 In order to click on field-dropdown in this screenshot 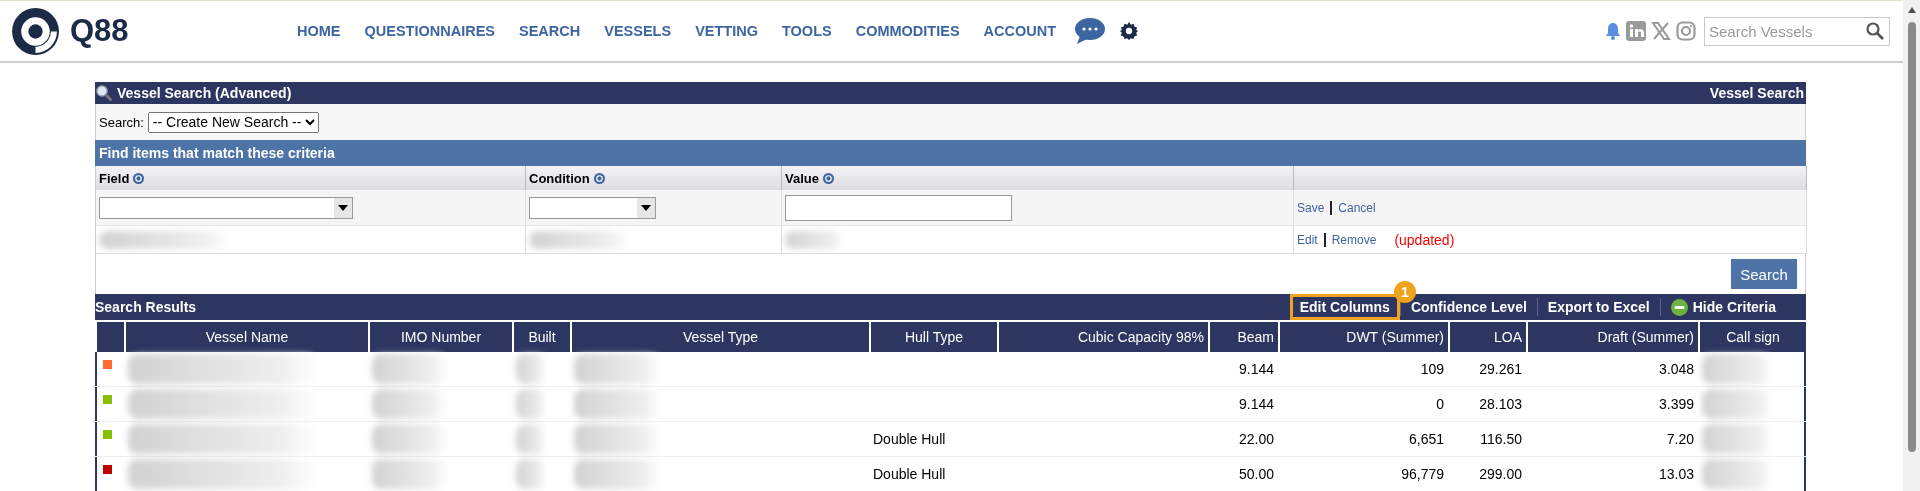, I will do `click(226, 207)`.